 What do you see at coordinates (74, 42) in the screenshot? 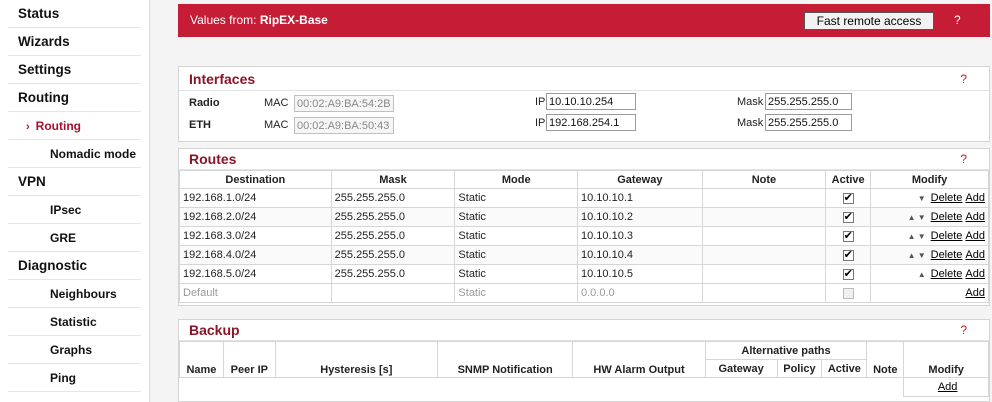
I see `sidebar-item-wizards: Wizards` at bounding box center [74, 42].